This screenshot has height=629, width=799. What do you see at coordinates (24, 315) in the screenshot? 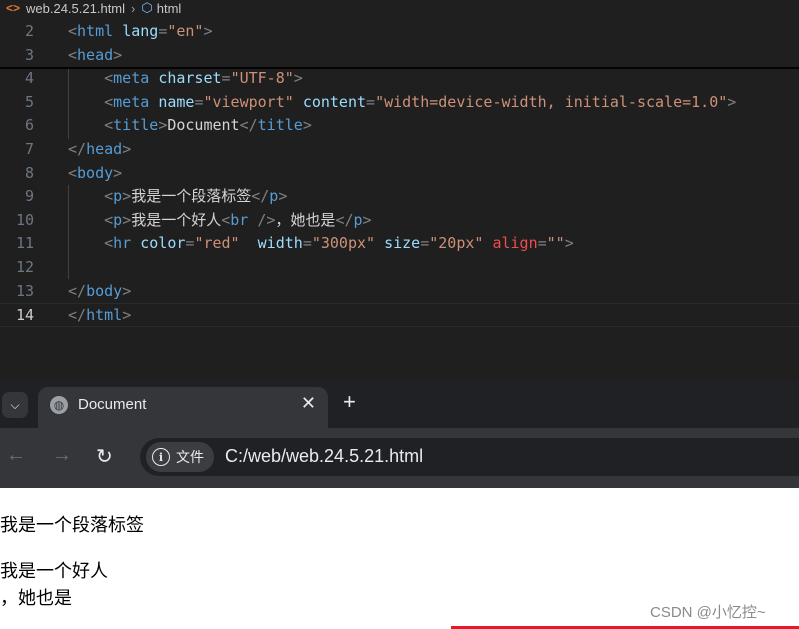
I see `line-number: 14` at bounding box center [24, 315].